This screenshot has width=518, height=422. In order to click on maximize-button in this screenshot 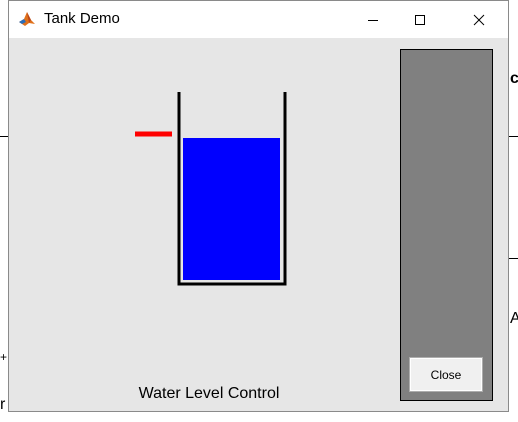, I will do `click(420, 19)`.